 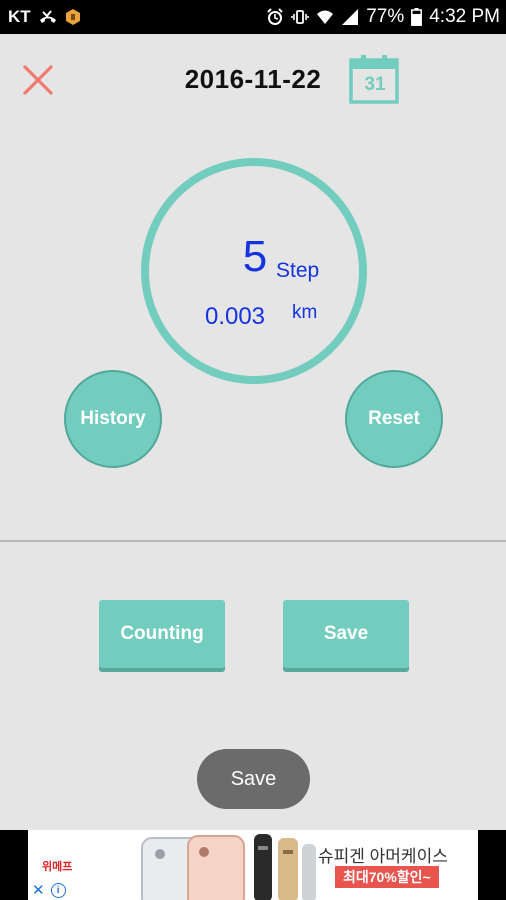 What do you see at coordinates (464, 16) in the screenshot?
I see `clock: 4:32 PM` at bounding box center [464, 16].